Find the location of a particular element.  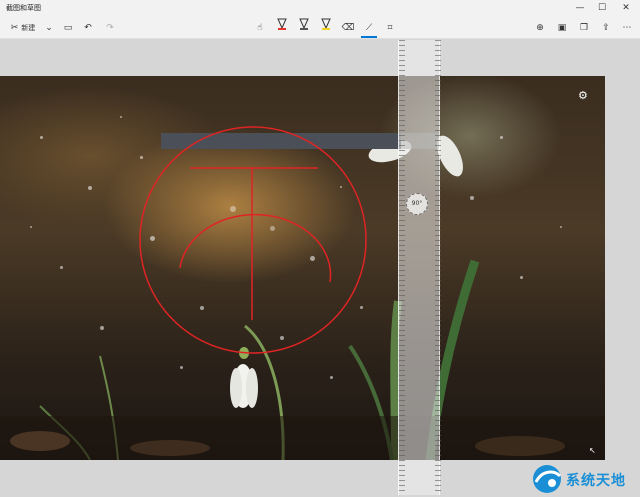

watermark: 系统天地 is located at coordinates (584, 478).